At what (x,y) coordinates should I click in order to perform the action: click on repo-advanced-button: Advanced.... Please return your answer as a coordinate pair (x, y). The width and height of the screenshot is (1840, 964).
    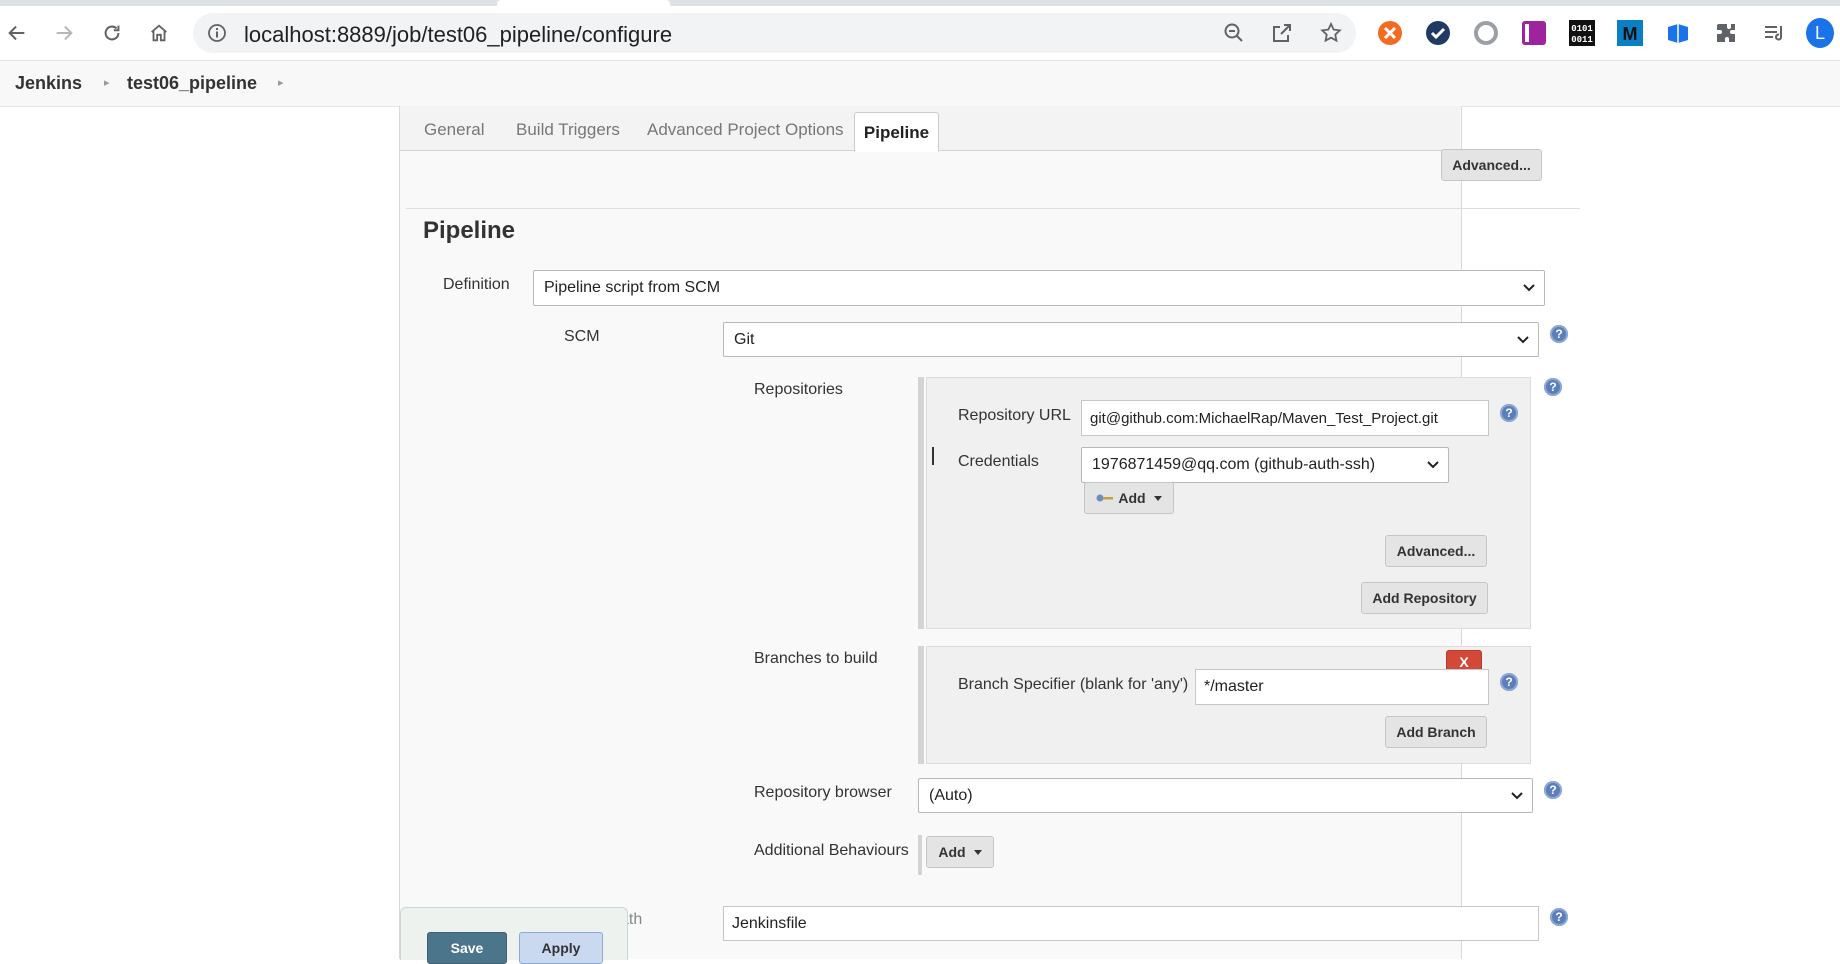
    Looking at the image, I should click on (1436, 551).